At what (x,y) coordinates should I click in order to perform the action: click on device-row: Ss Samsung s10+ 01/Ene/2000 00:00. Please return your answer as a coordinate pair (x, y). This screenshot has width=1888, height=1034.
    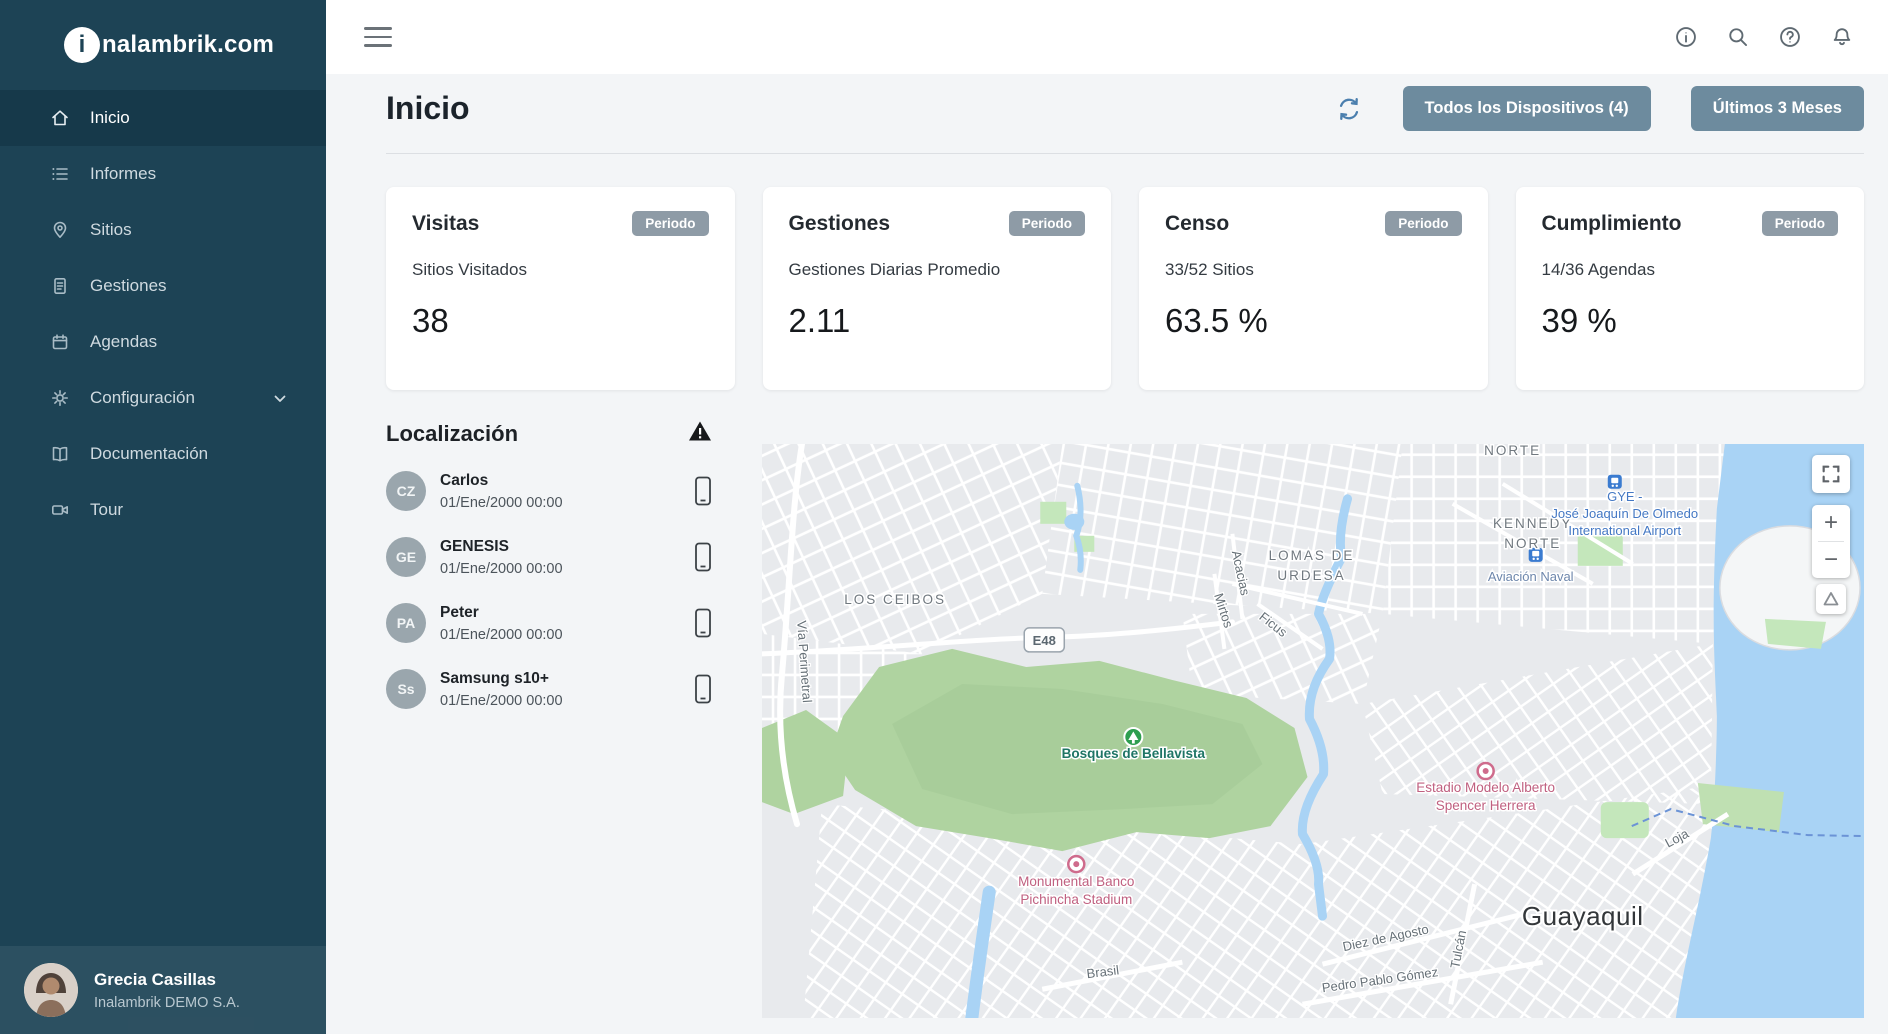
    Looking at the image, I should click on (556, 689).